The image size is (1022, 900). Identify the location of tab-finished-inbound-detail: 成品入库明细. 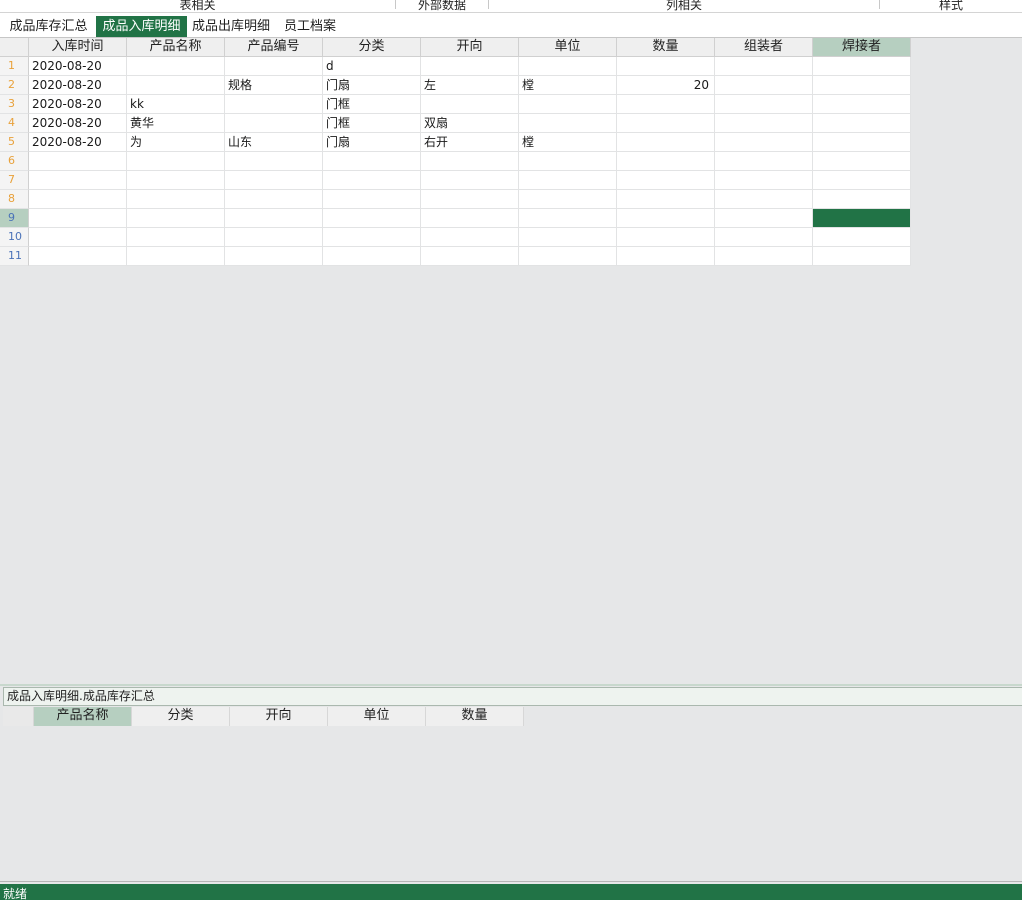
(141, 26).